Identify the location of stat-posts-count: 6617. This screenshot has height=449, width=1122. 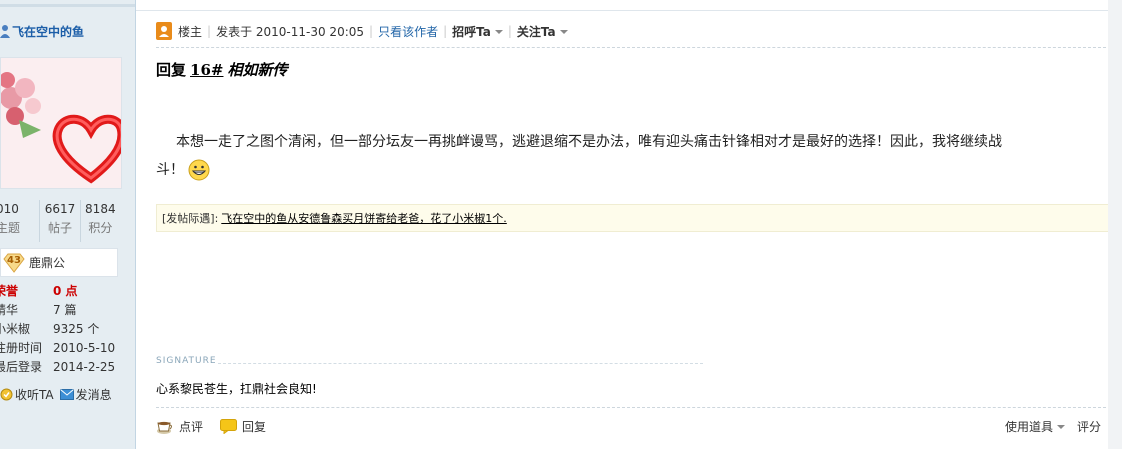
(59, 209).